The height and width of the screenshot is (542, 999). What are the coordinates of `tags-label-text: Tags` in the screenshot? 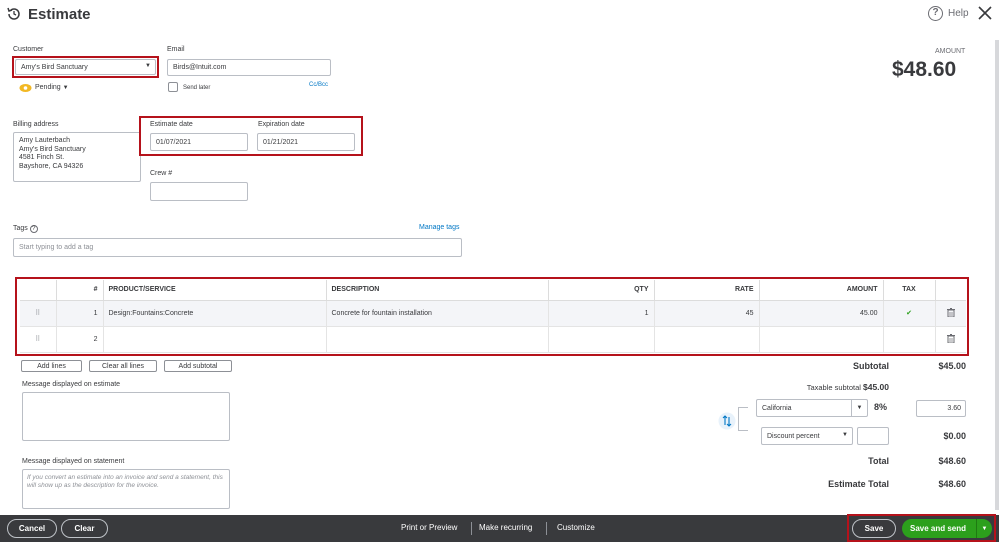 It's located at (20, 228).